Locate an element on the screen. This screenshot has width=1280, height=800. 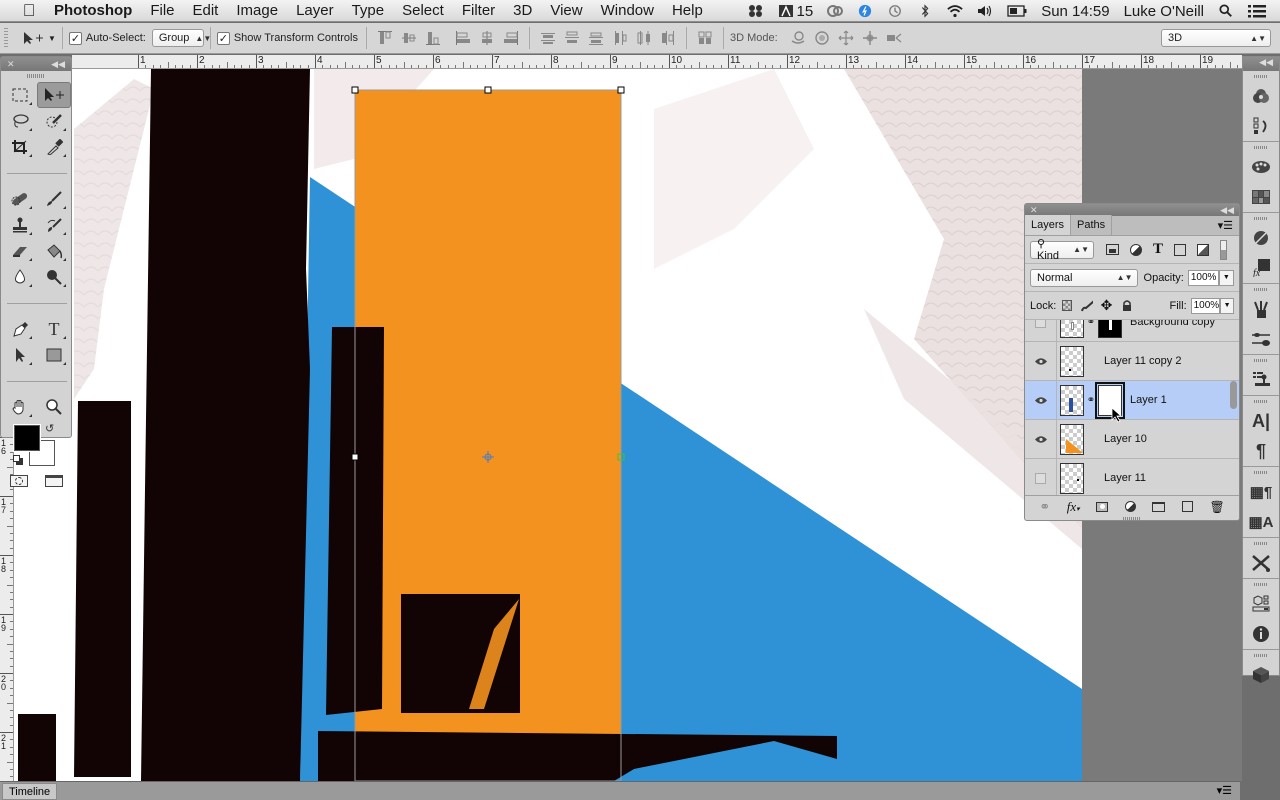
align-top-edges-icon is located at coordinates (385, 38).